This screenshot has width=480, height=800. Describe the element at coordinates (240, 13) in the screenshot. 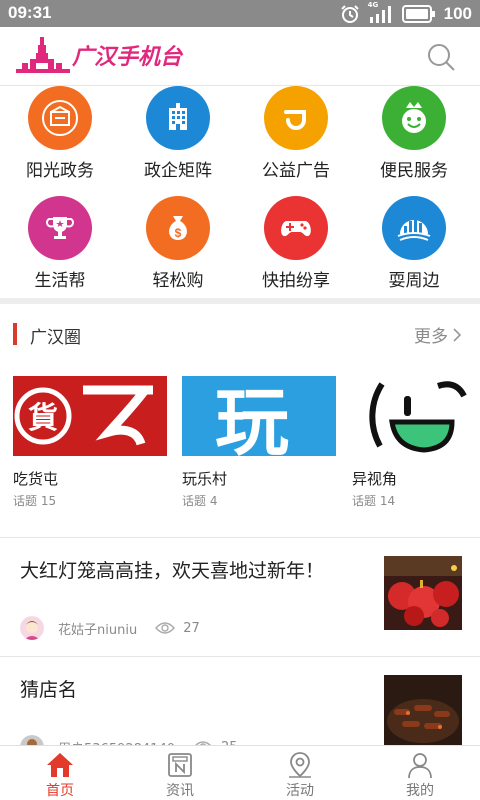

I see `status-bar: 09:31 4G 100` at that location.